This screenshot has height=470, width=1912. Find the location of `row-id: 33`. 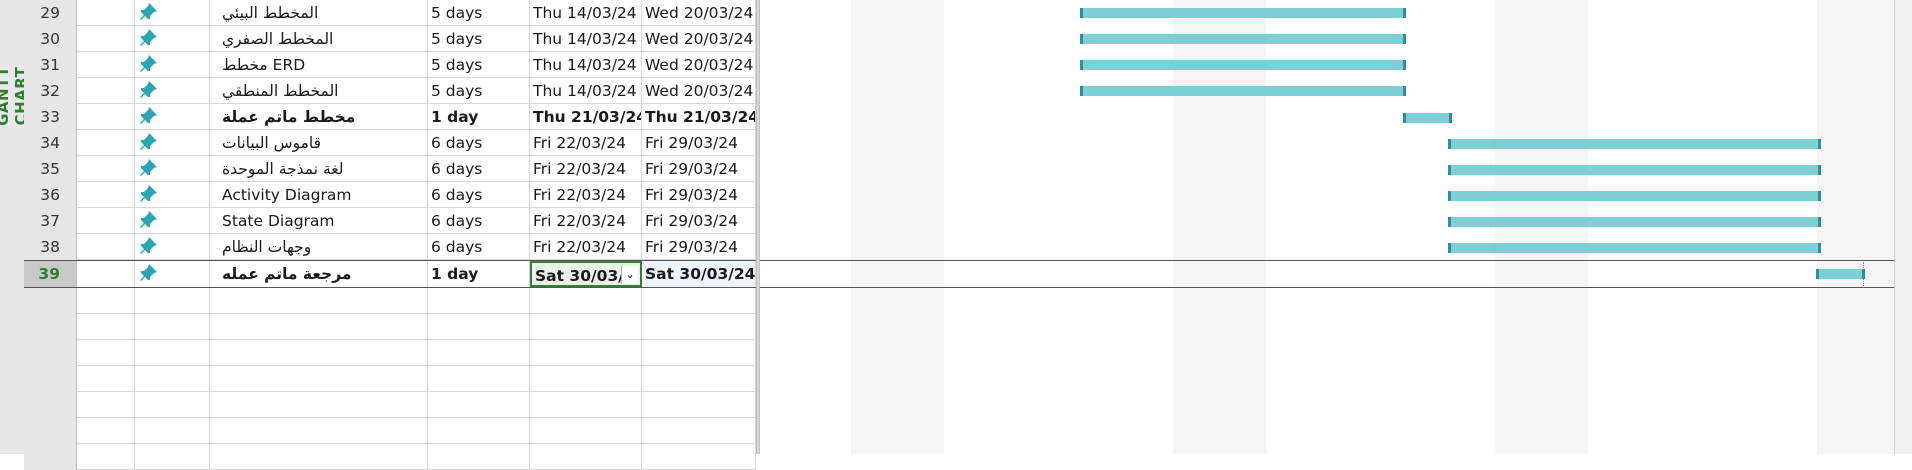

row-id: 33 is located at coordinates (50, 117).